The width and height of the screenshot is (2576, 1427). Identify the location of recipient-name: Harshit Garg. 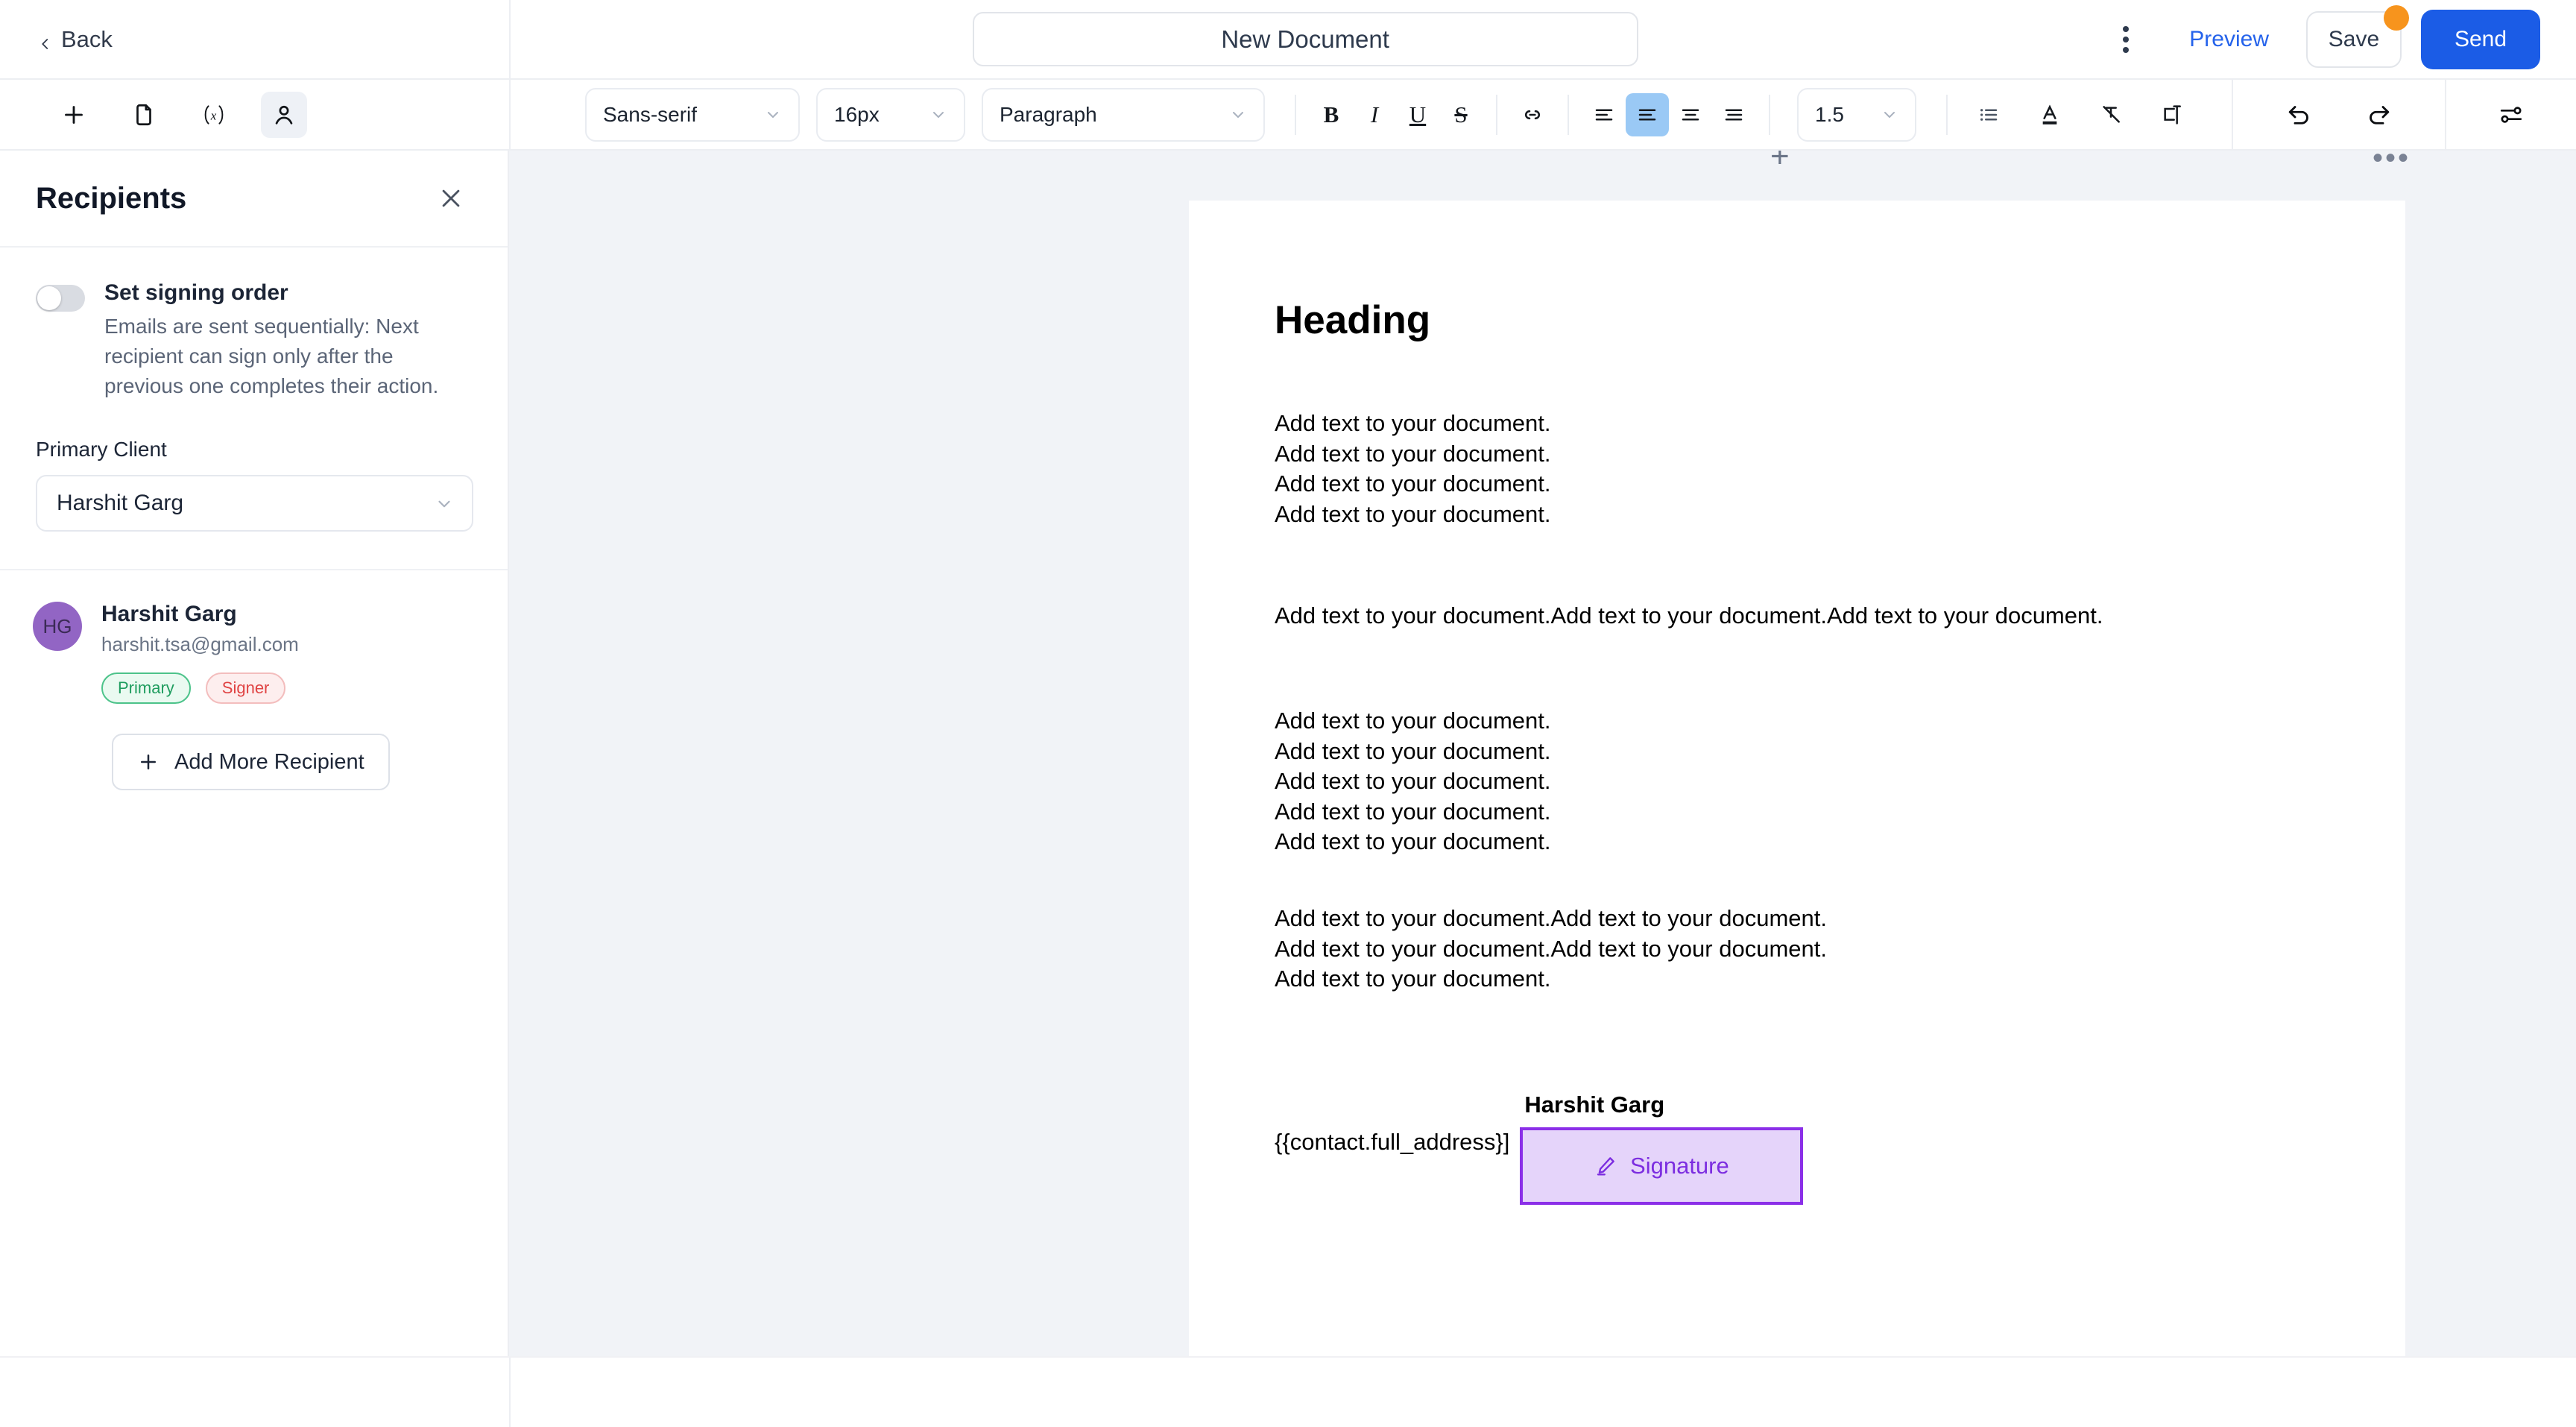
(169, 614).